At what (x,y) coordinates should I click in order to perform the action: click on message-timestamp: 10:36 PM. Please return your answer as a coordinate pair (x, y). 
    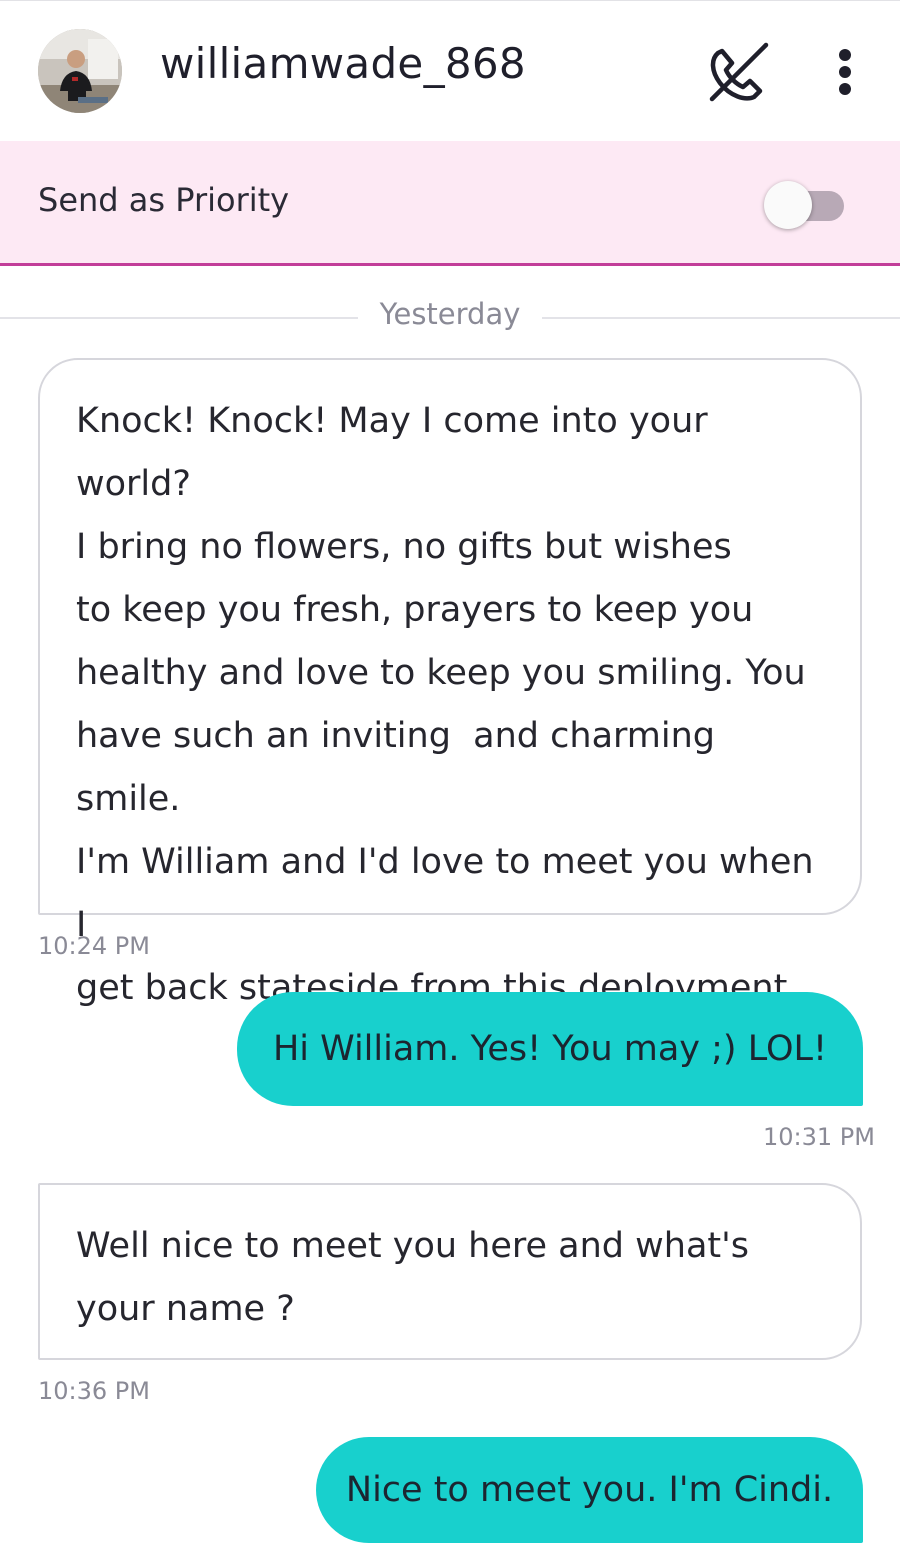
    Looking at the image, I should click on (94, 1391).